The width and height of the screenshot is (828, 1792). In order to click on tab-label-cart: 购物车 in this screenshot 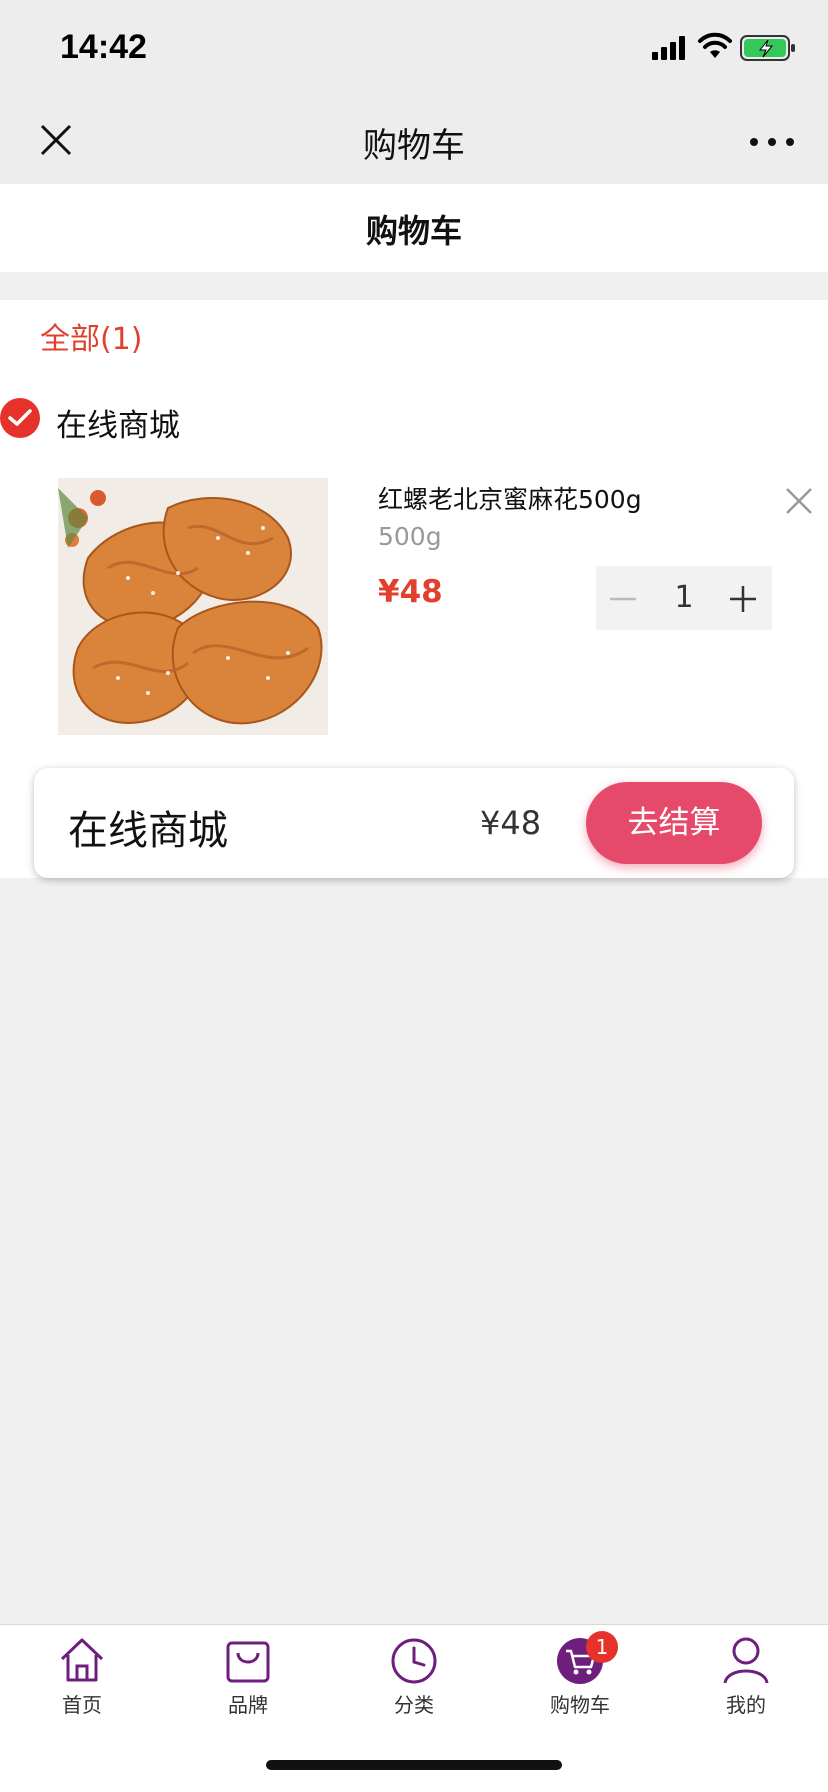, I will do `click(580, 1705)`.